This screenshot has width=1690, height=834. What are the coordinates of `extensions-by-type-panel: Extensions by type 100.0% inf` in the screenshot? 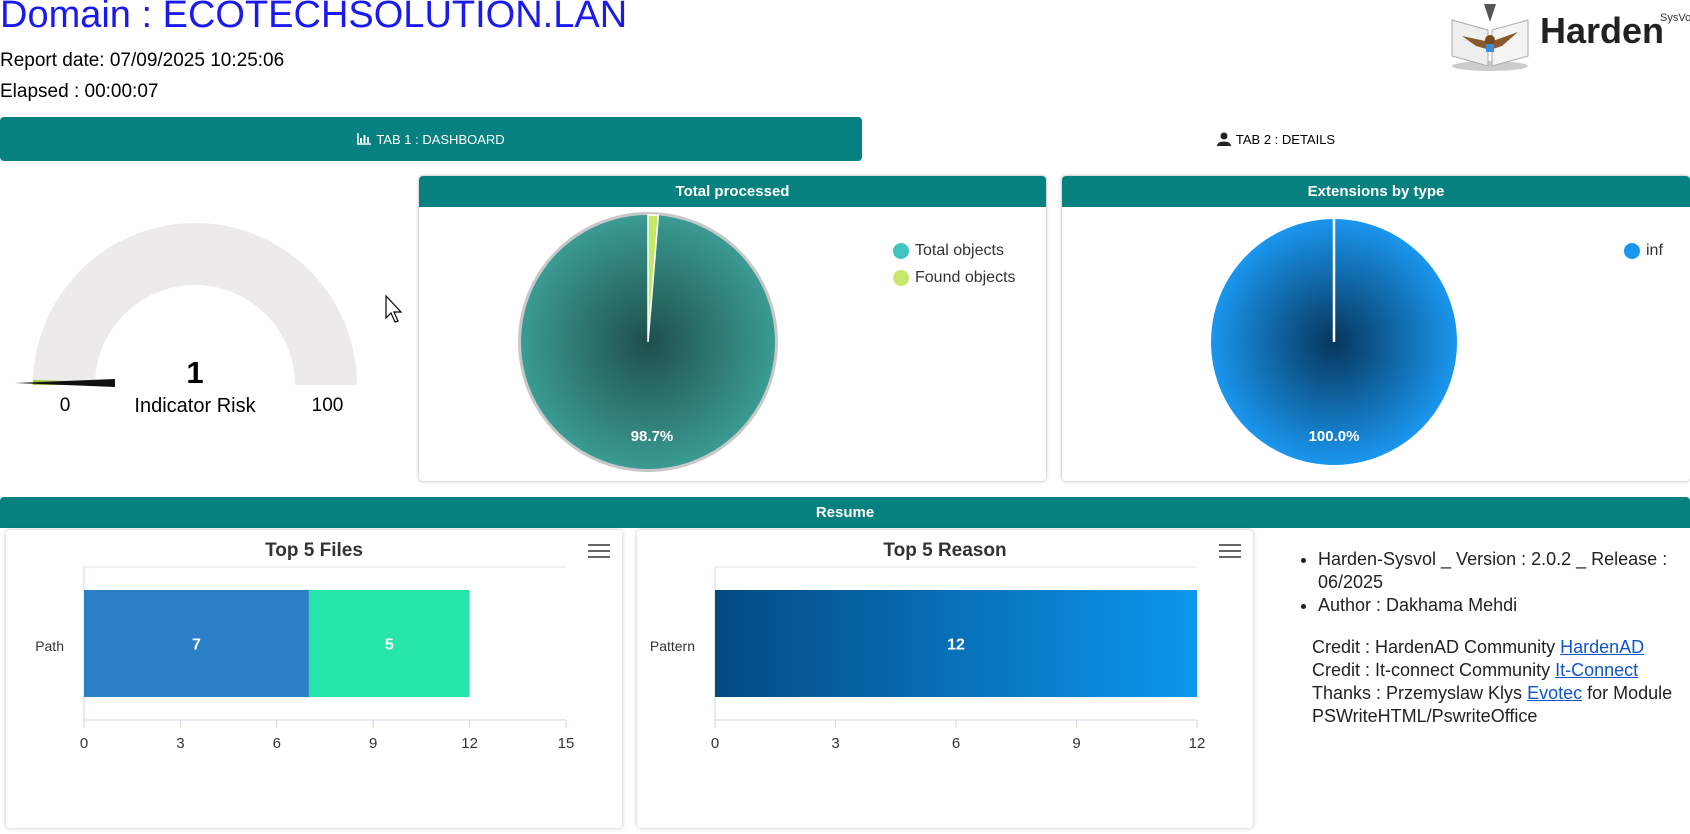 It's located at (1376, 328).